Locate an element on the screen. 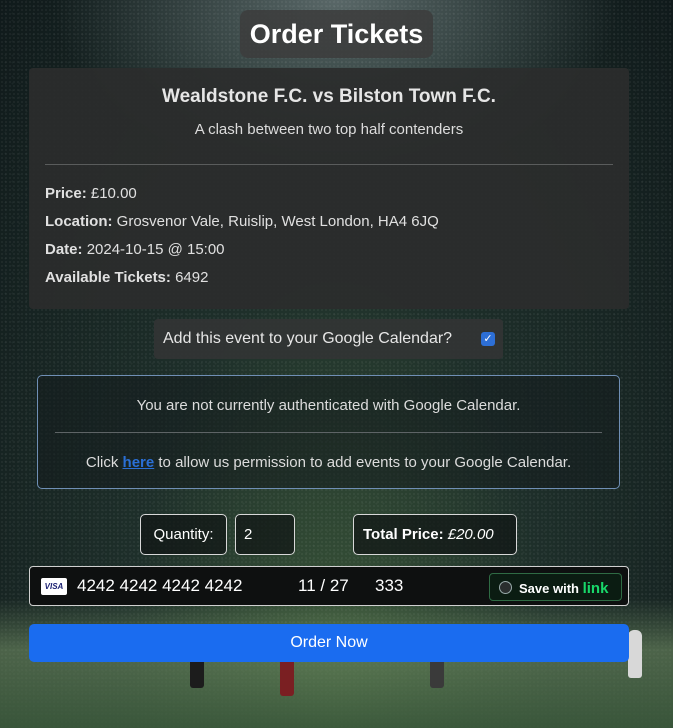 This screenshot has height=728, width=673. quantity-label: Quantity: is located at coordinates (183, 534).